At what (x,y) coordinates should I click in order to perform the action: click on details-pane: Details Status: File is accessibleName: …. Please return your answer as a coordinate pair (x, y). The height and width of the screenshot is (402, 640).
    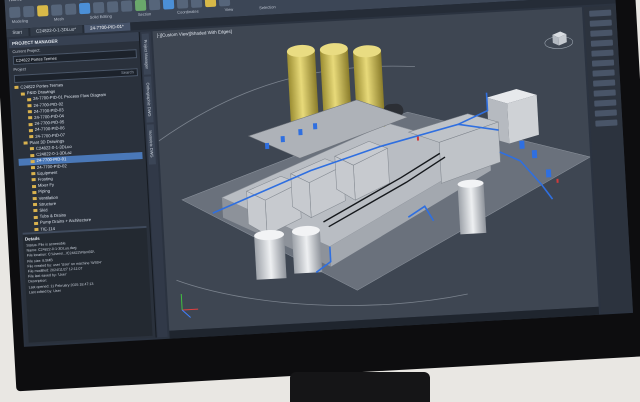
    Looking at the image, I should click on (88, 284).